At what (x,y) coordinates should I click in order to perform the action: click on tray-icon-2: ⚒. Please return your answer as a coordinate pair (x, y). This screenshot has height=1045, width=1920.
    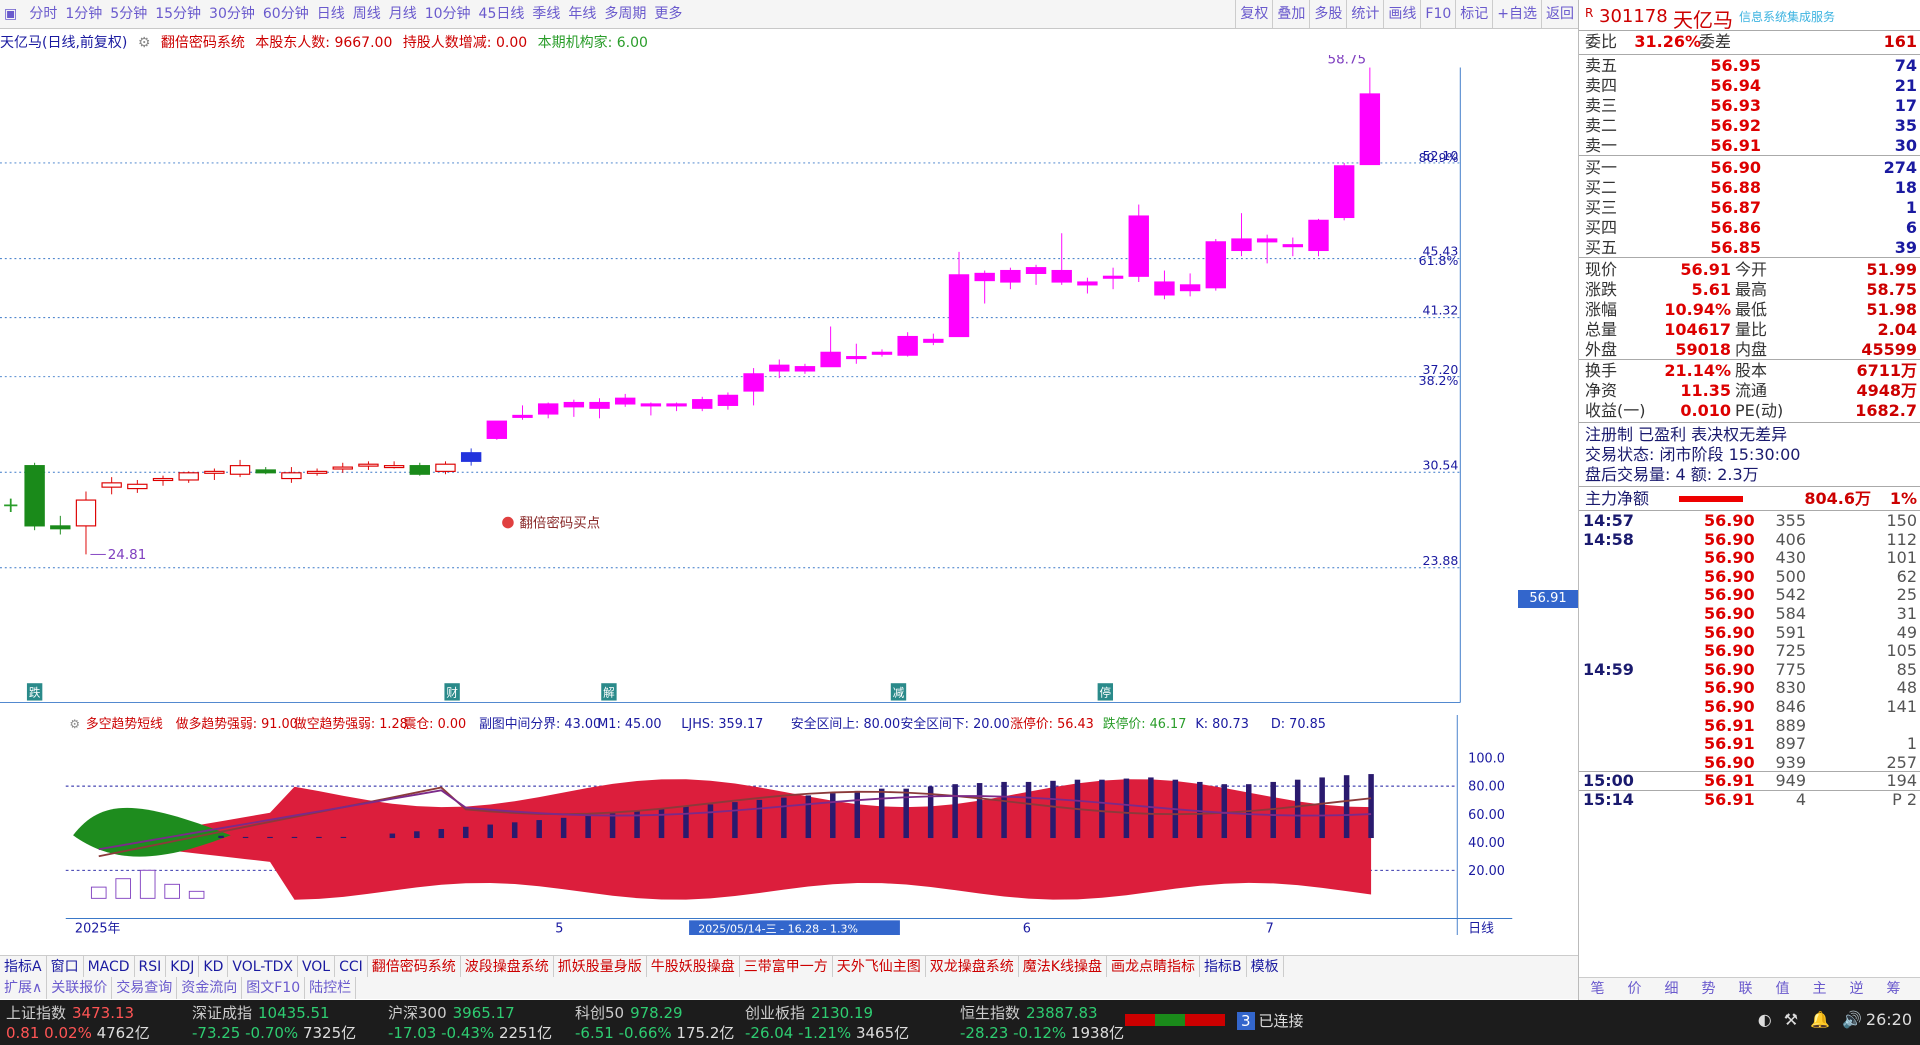
    Looking at the image, I should click on (1791, 1019).